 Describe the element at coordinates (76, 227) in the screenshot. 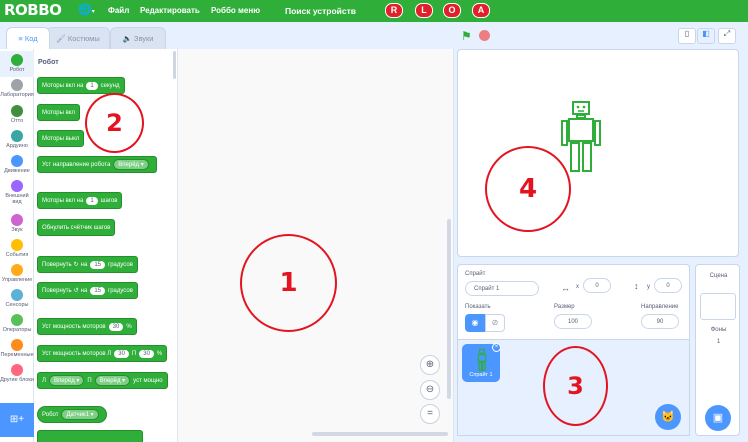

I see `block-reset-steps: Обнулить счётчик шагов` at that location.